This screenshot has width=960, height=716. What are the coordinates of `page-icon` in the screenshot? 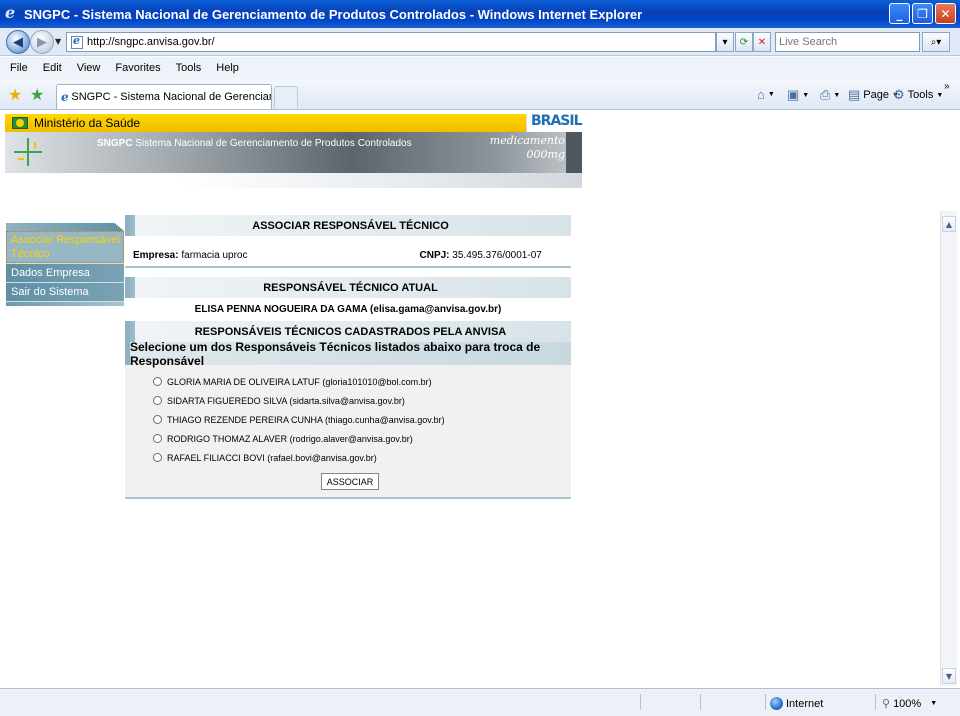 It's located at (77, 41).